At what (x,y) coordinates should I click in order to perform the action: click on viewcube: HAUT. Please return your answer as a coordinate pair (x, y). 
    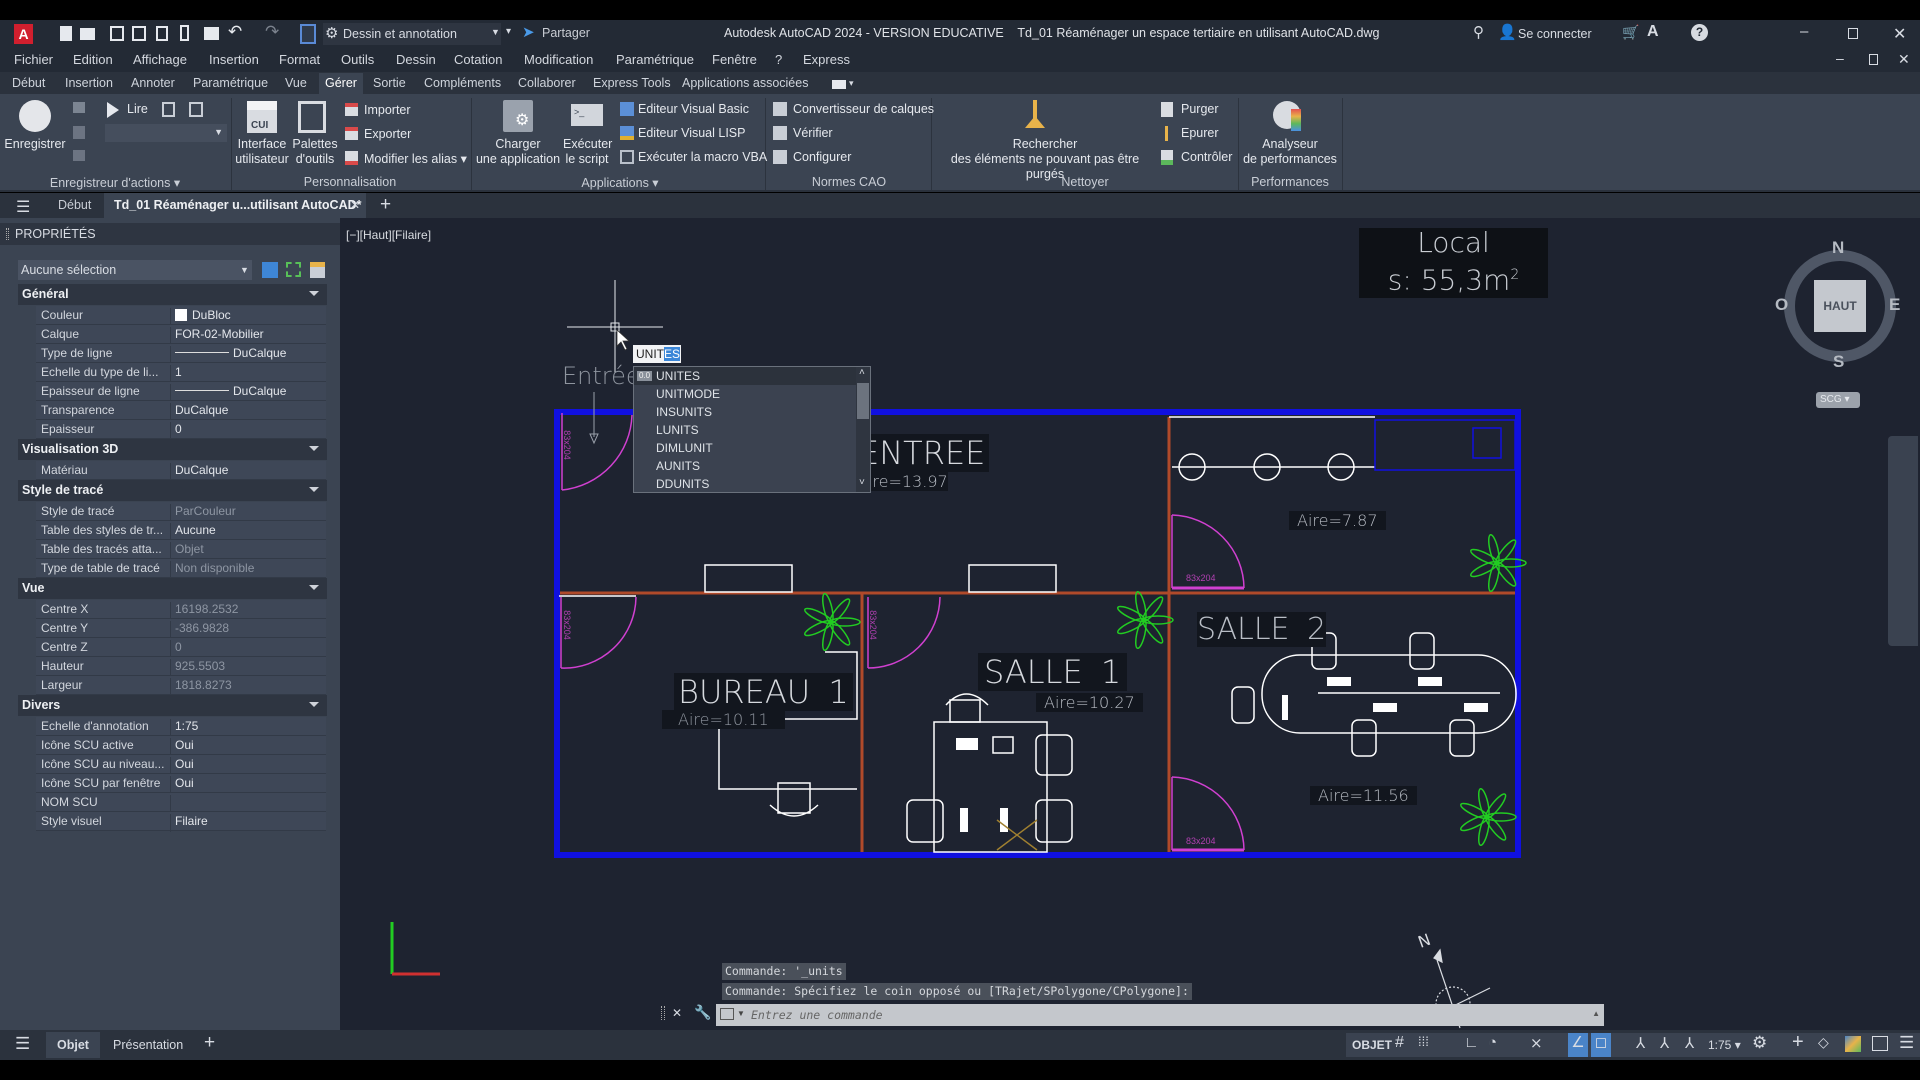
    Looking at the image, I should click on (1840, 306).